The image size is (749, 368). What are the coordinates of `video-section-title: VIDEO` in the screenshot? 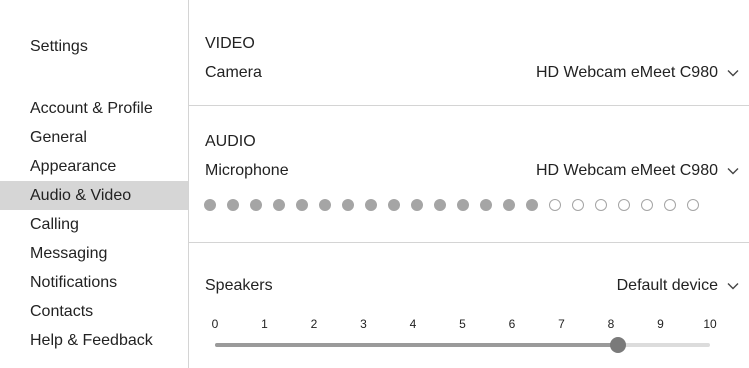 It's located at (230, 43).